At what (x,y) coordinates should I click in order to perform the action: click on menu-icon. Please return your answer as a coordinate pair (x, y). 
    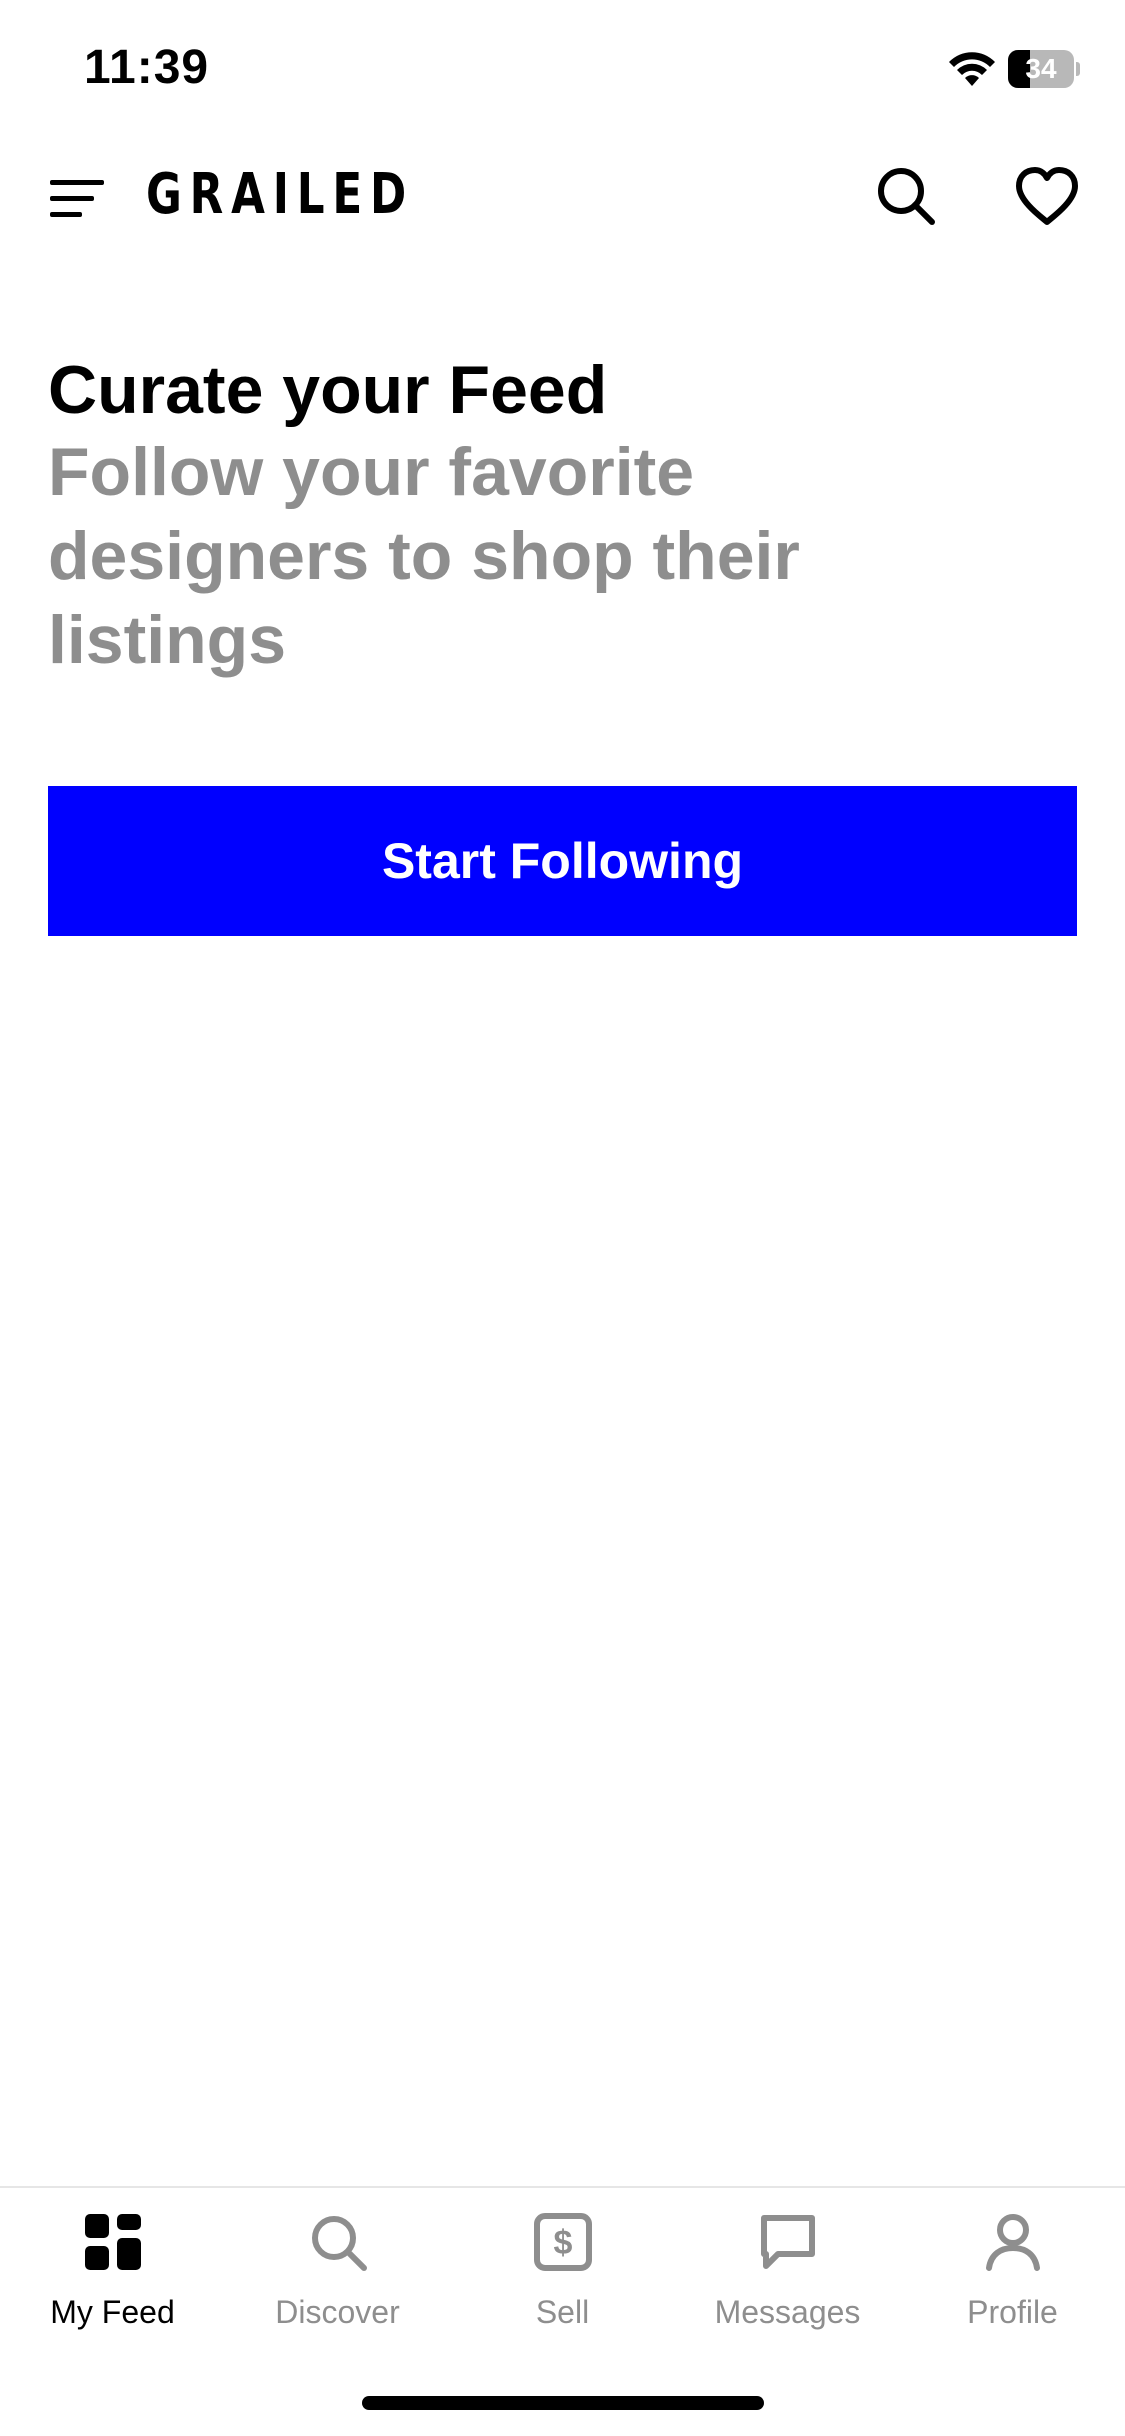
    Looking at the image, I should click on (77, 199).